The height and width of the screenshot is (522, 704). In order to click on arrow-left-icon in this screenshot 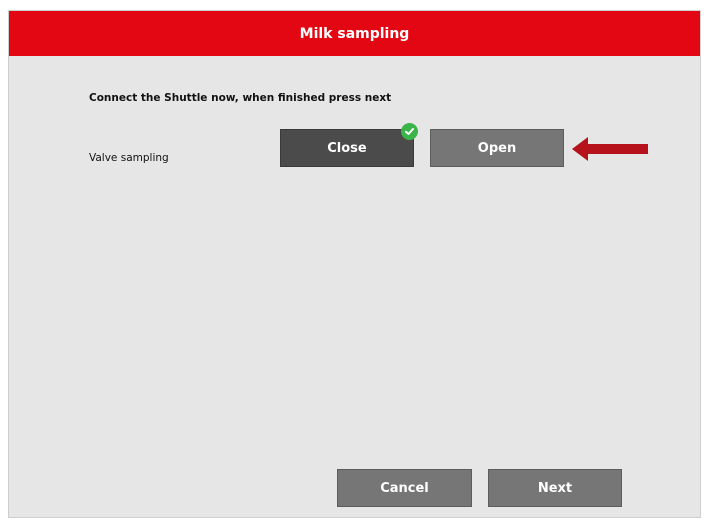, I will do `click(610, 149)`.